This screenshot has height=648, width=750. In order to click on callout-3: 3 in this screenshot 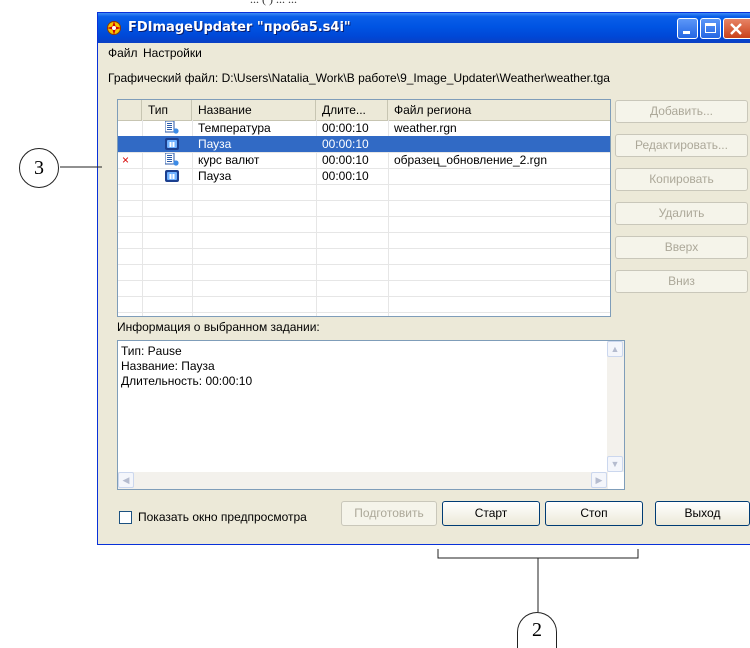, I will do `click(39, 168)`.